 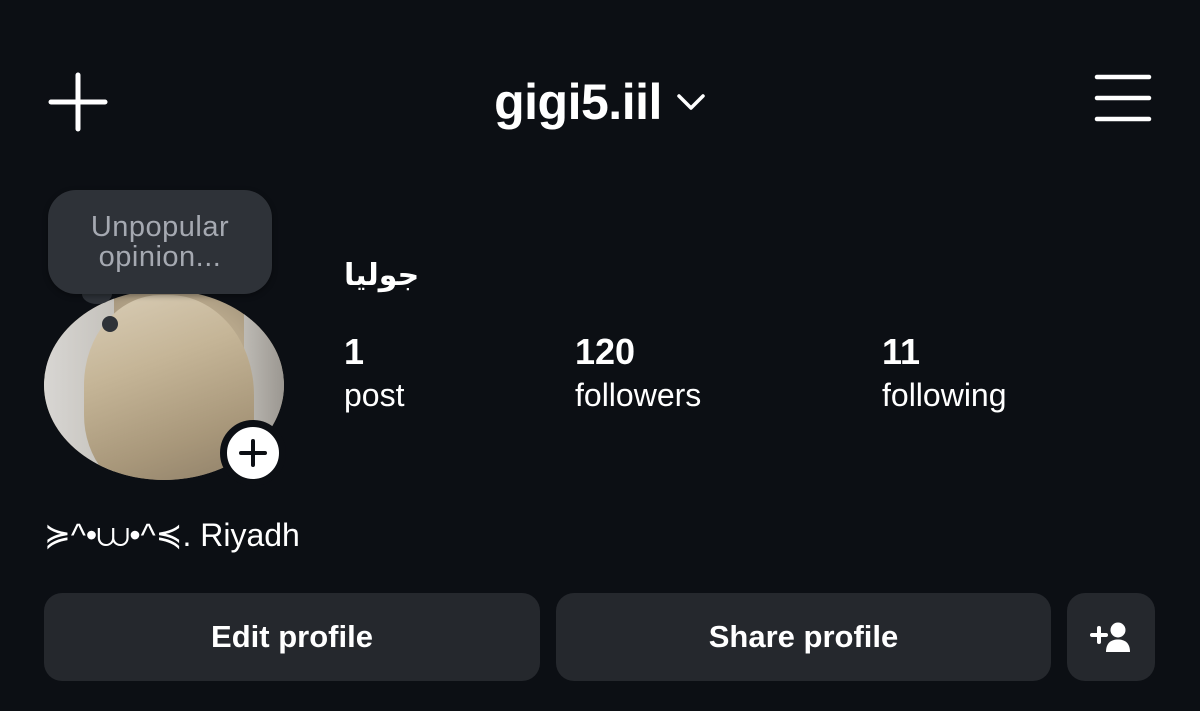 What do you see at coordinates (605, 351) in the screenshot?
I see `followers-count: 120` at bounding box center [605, 351].